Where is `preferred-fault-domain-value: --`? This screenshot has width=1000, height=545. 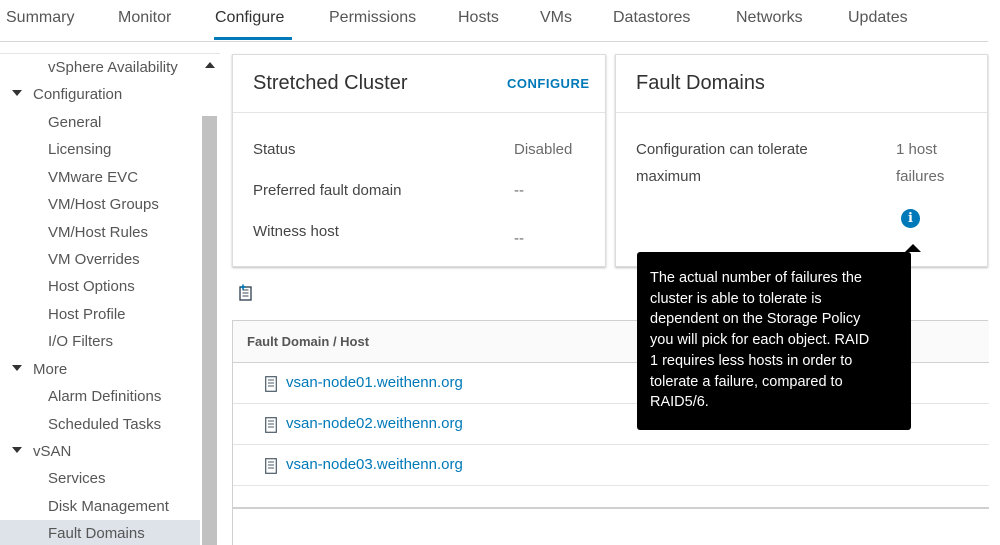 preferred-fault-domain-value: -- is located at coordinates (519, 190).